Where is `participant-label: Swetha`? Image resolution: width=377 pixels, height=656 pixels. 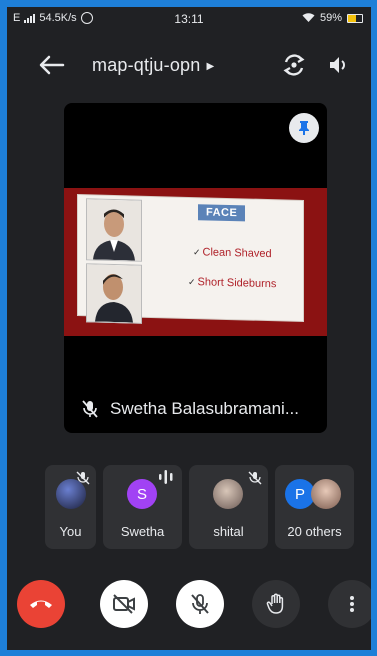 participant-label: Swetha is located at coordinates (142, 531).